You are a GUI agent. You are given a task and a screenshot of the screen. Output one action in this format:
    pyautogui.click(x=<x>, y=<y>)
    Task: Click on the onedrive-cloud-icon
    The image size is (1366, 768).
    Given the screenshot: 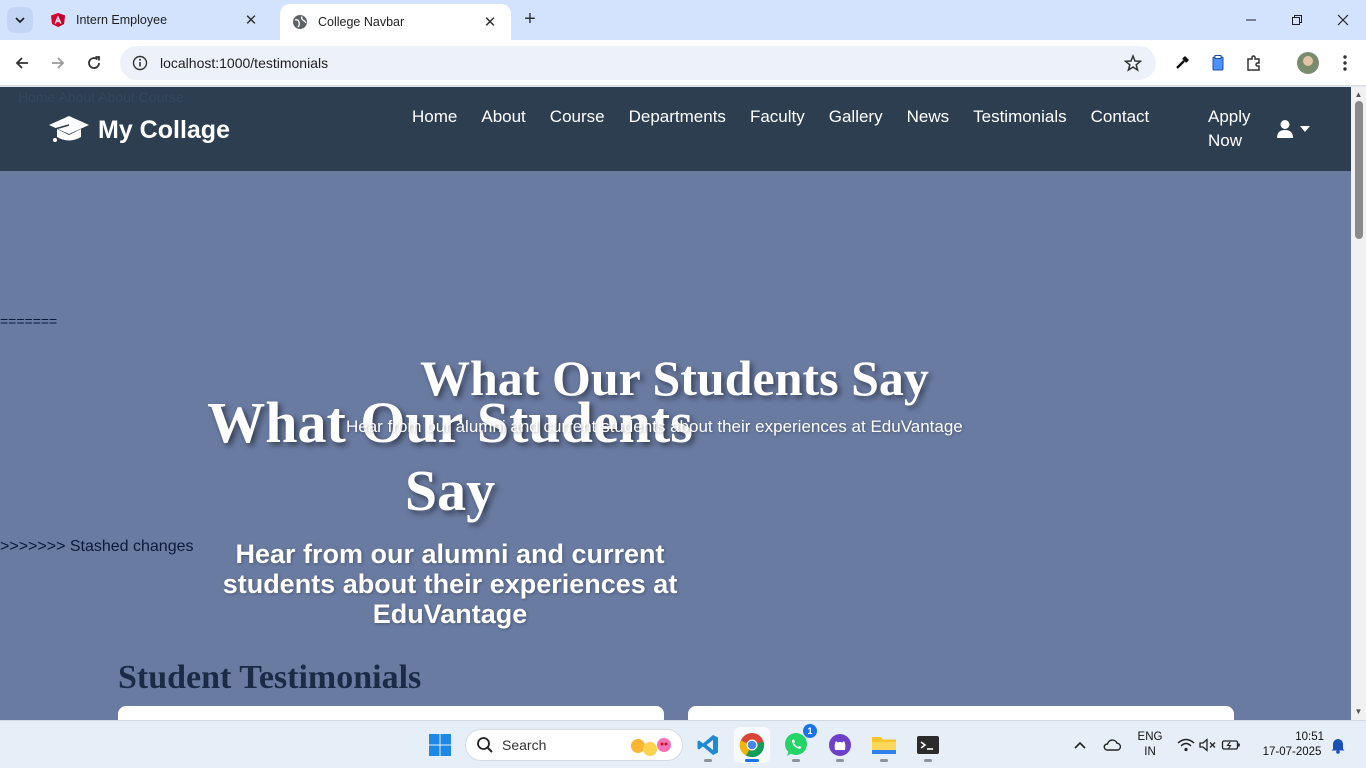 What is the action you would take?
    pyautogui.click(x=1112, y=745)
    